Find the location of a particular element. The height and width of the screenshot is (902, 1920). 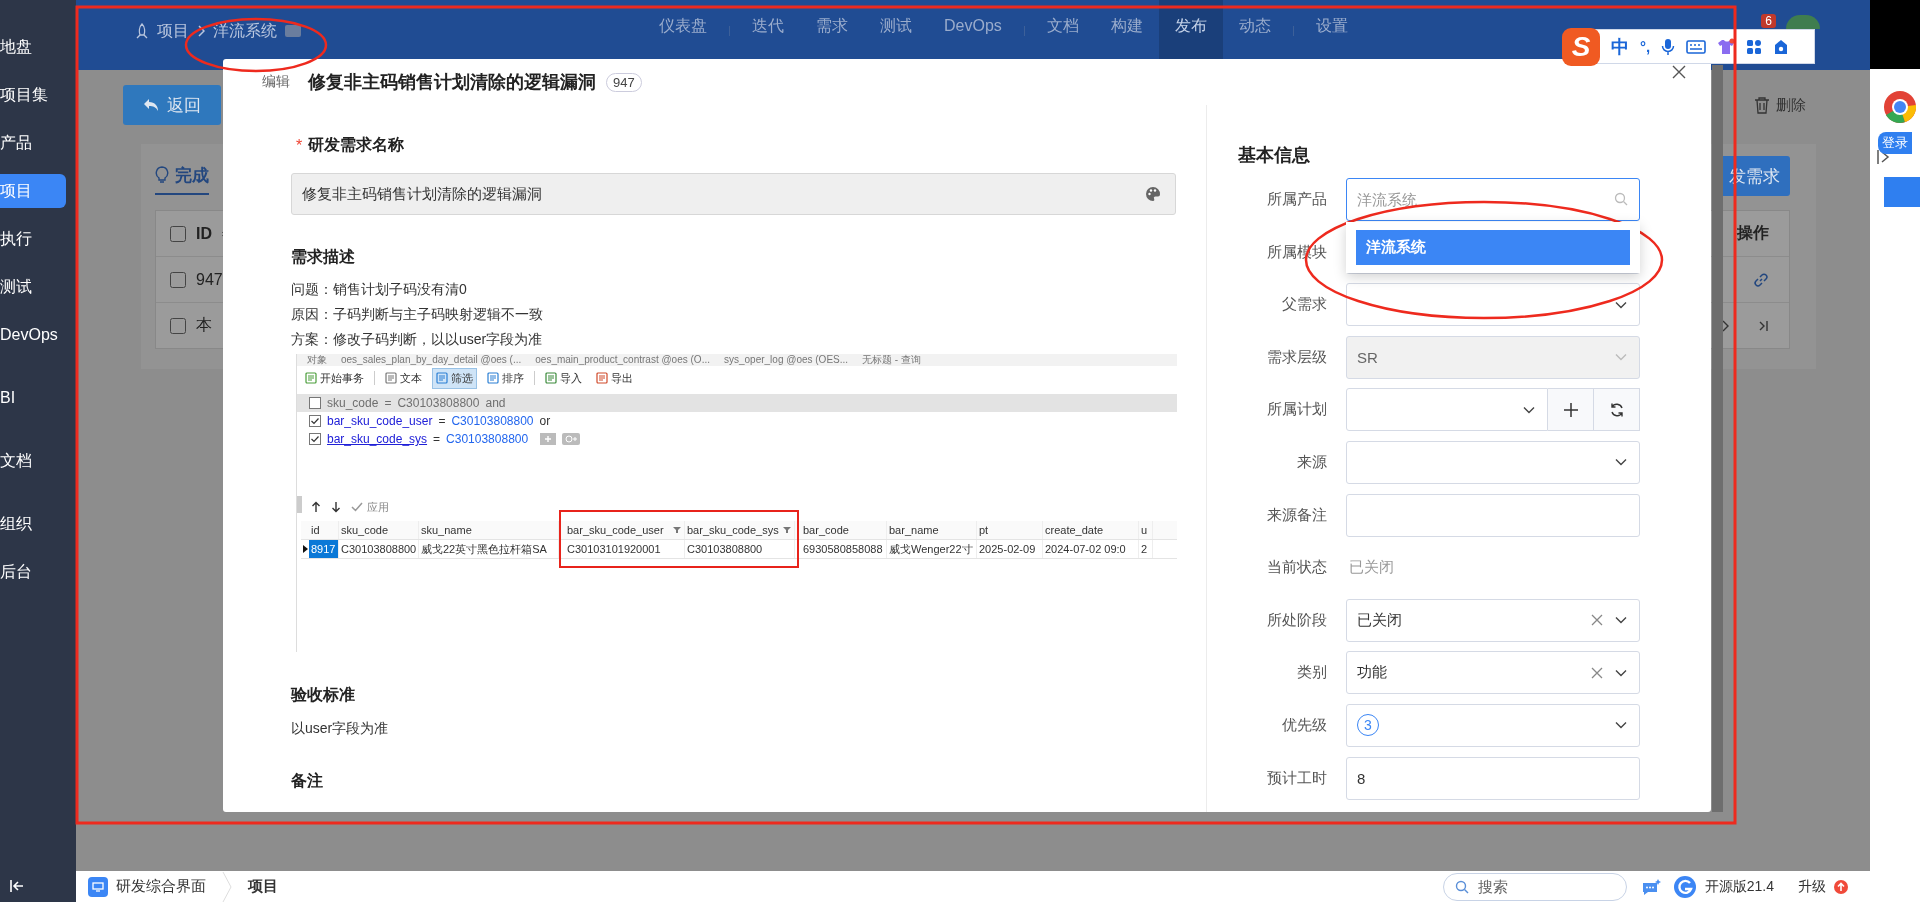

link-icon is located at coordinates (1761, 279).